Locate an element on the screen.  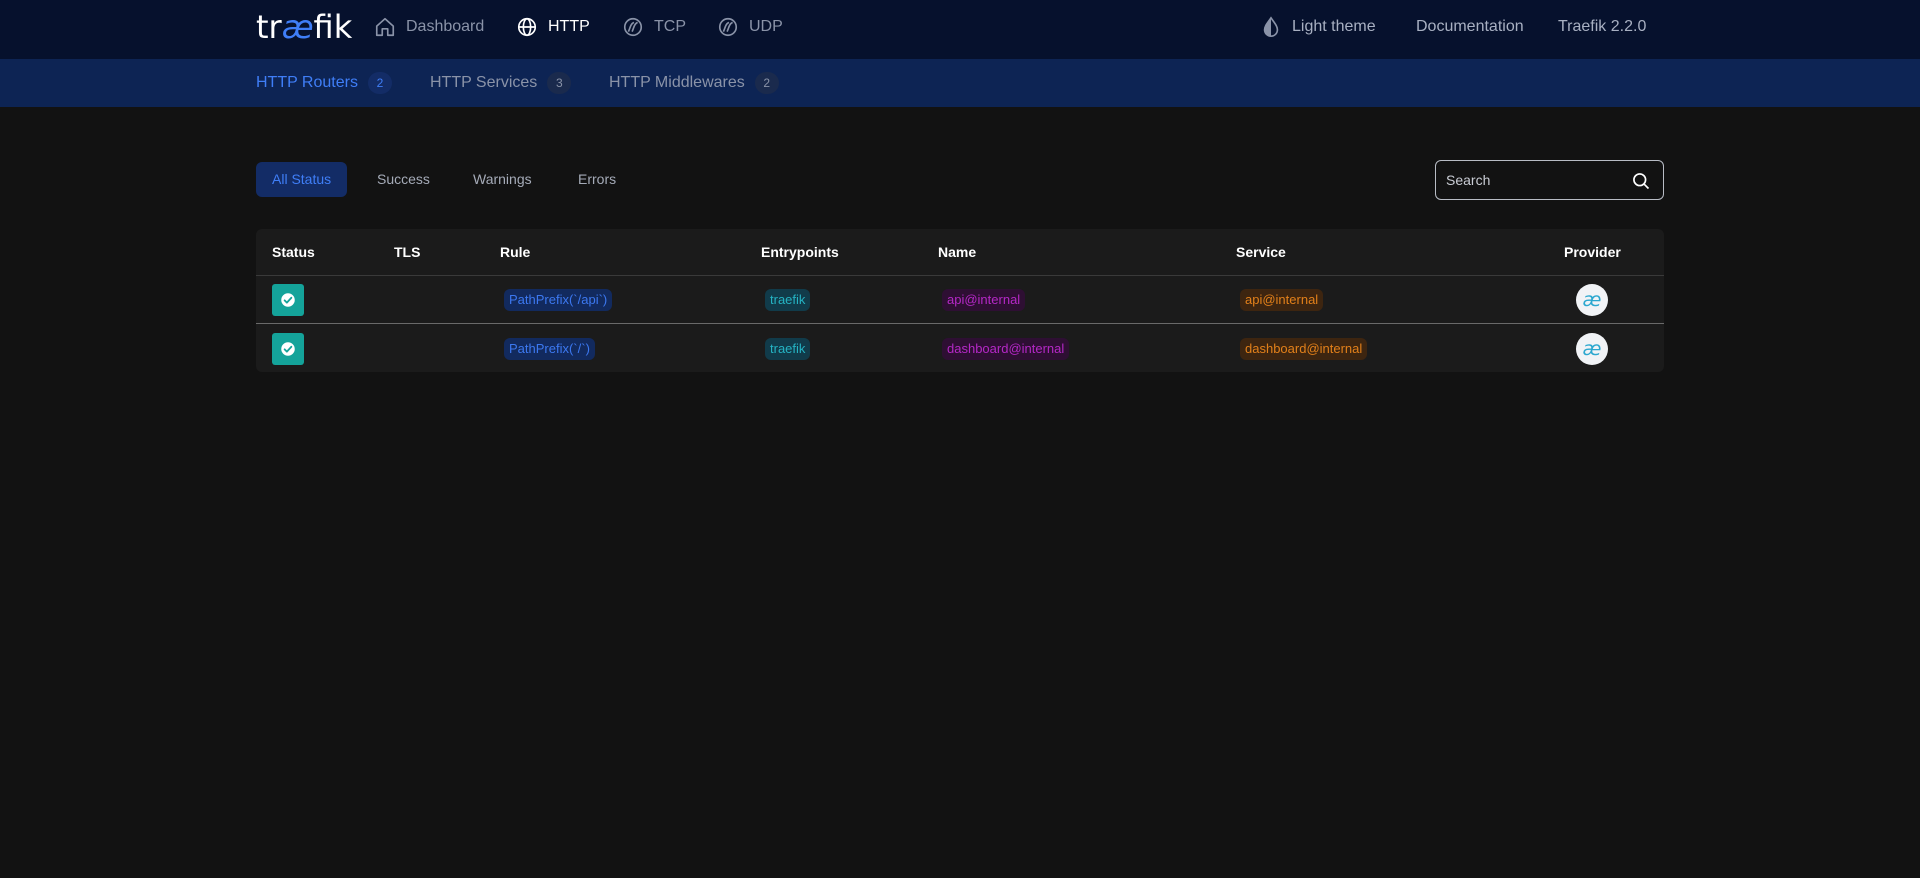
theme-toggle-label: Light theme is located at coordinates (1334, 26).